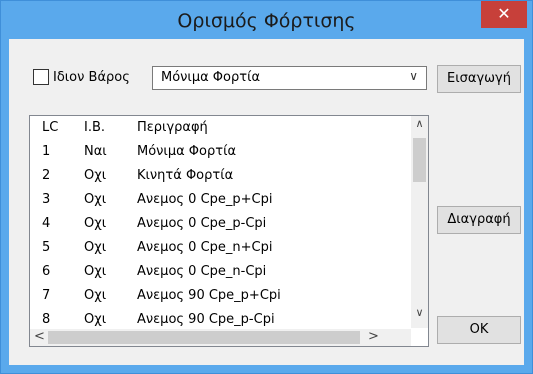  What do you see at coordinates (205, 199) in the screenshot?
I see `cell-description: Ανεμος 0 Cpe_p+Cpi` at bounding box center [205, 199].